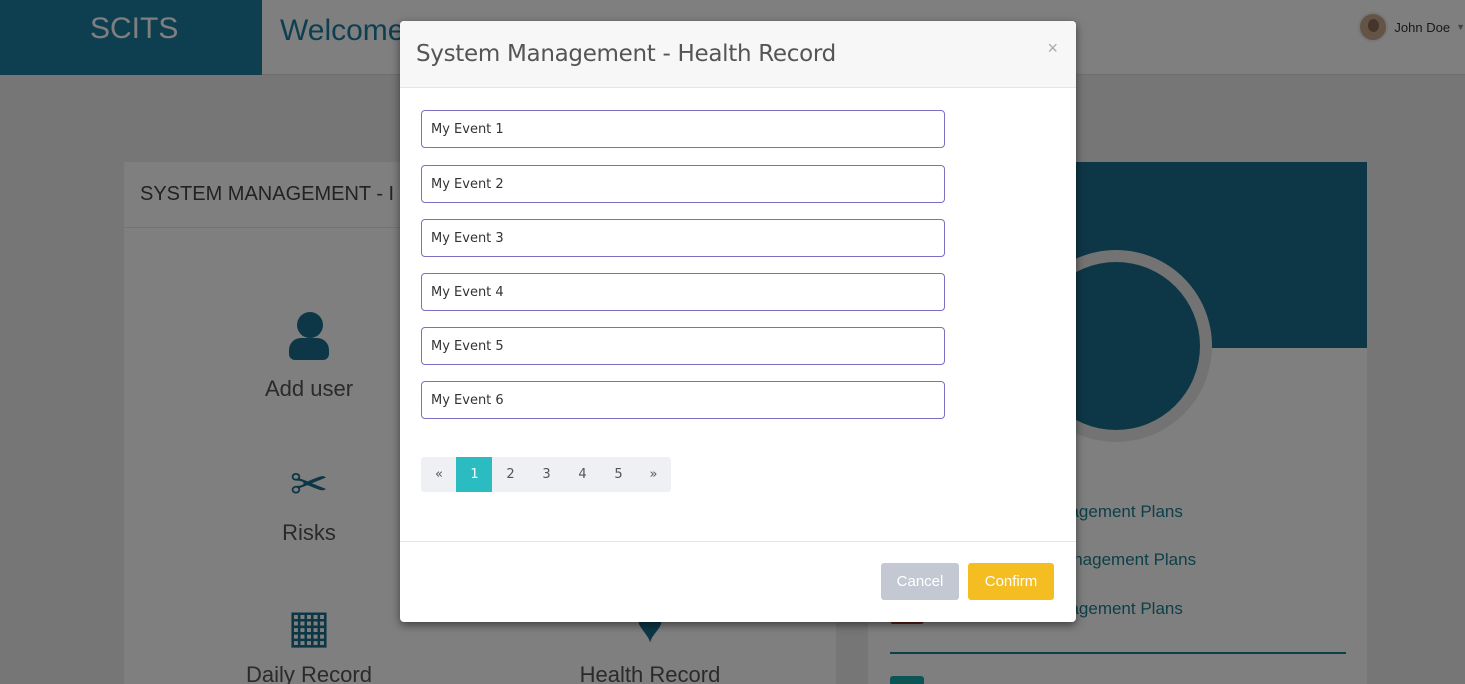  What do you see at coordinates (618, 474) in the screenshot?
I see `pagination-page-5: 5` at bounding box center [618, 474].